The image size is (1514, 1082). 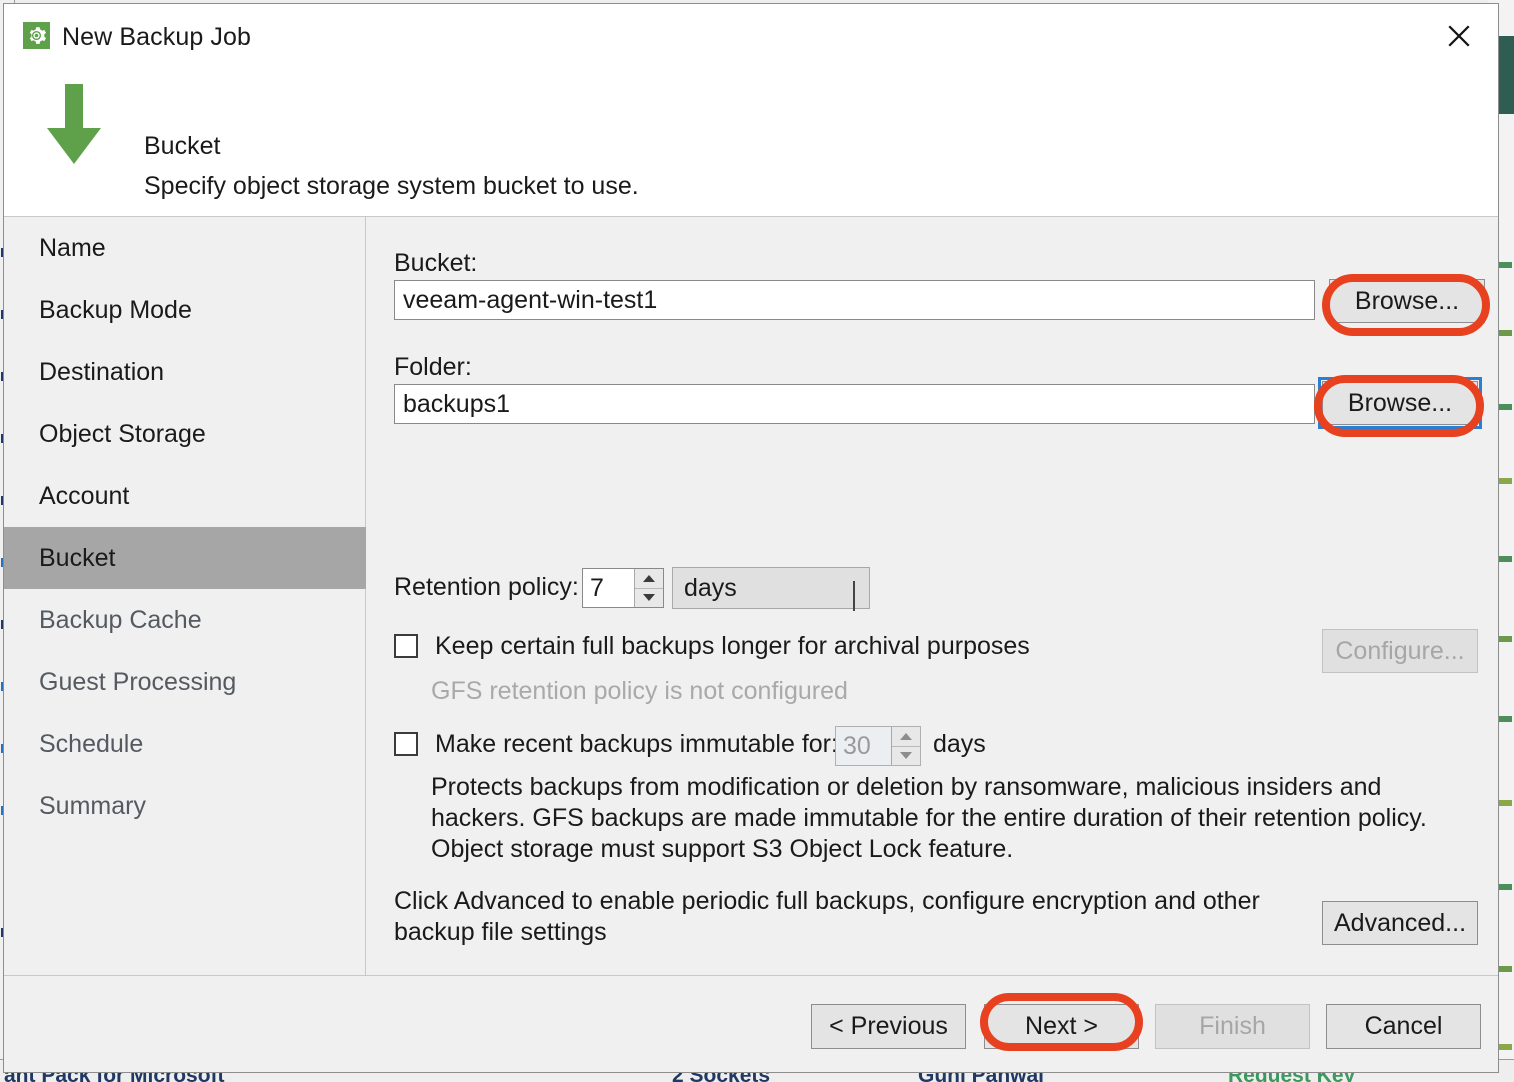 I want to click on dialog-title: New Backup Job, so click(x=156, y=37).